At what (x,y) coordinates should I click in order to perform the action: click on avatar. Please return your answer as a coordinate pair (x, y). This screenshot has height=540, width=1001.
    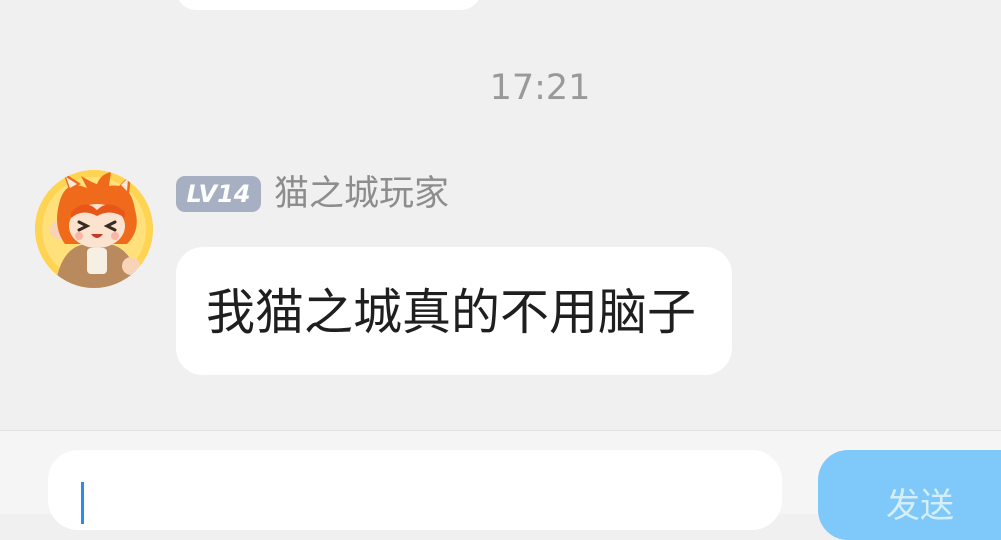
    Looking at the image, I should click on (94, 229).